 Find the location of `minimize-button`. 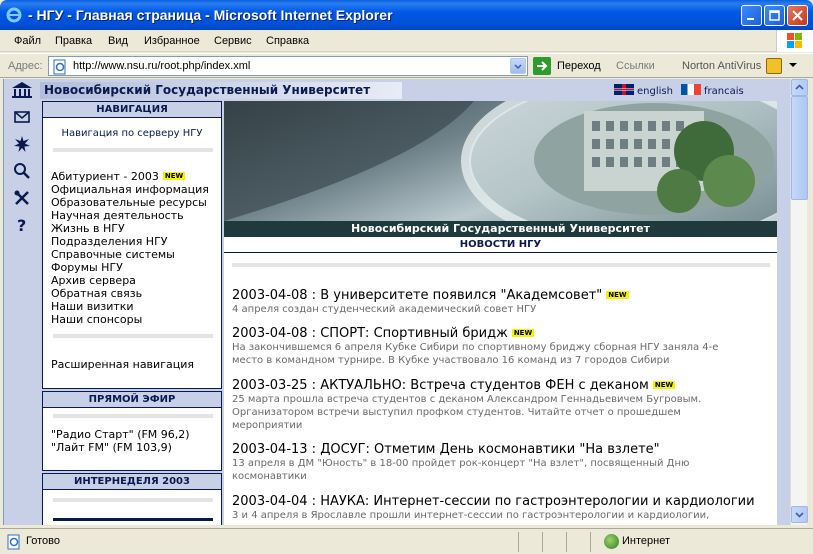

minimize-button is located at coordinates (751, 15).